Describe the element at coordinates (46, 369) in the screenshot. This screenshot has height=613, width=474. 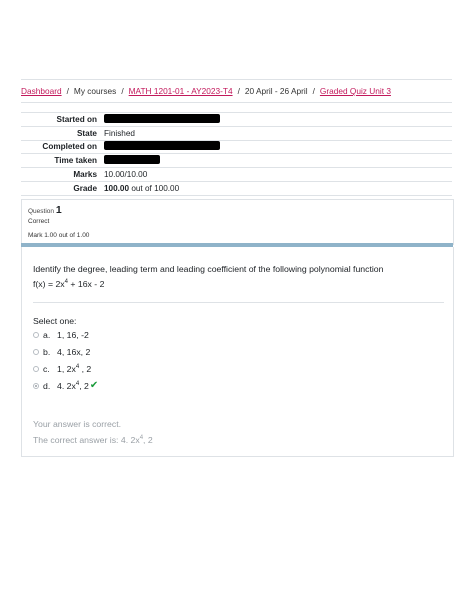
I see `option-letter: c.` at that location.